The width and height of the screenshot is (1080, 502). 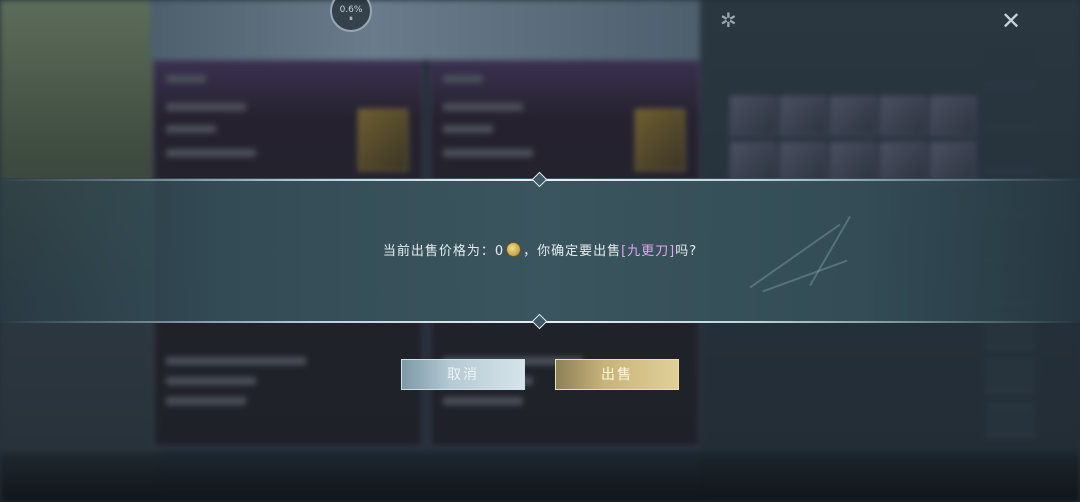 What do you see at coordinates (686, 251) in the screenshot?
I see `message-suffix: 吗?` at bounding box center [686, 251].